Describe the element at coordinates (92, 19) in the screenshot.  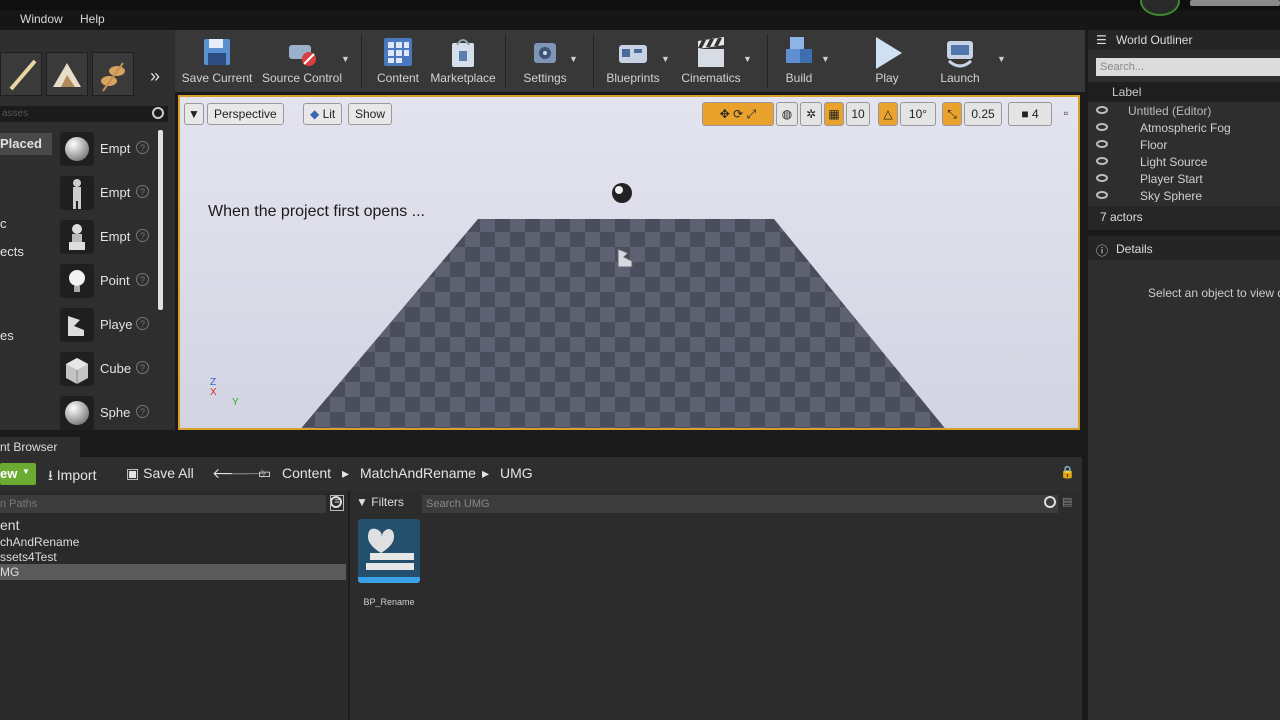
I see `menu-help: Help` at that location.